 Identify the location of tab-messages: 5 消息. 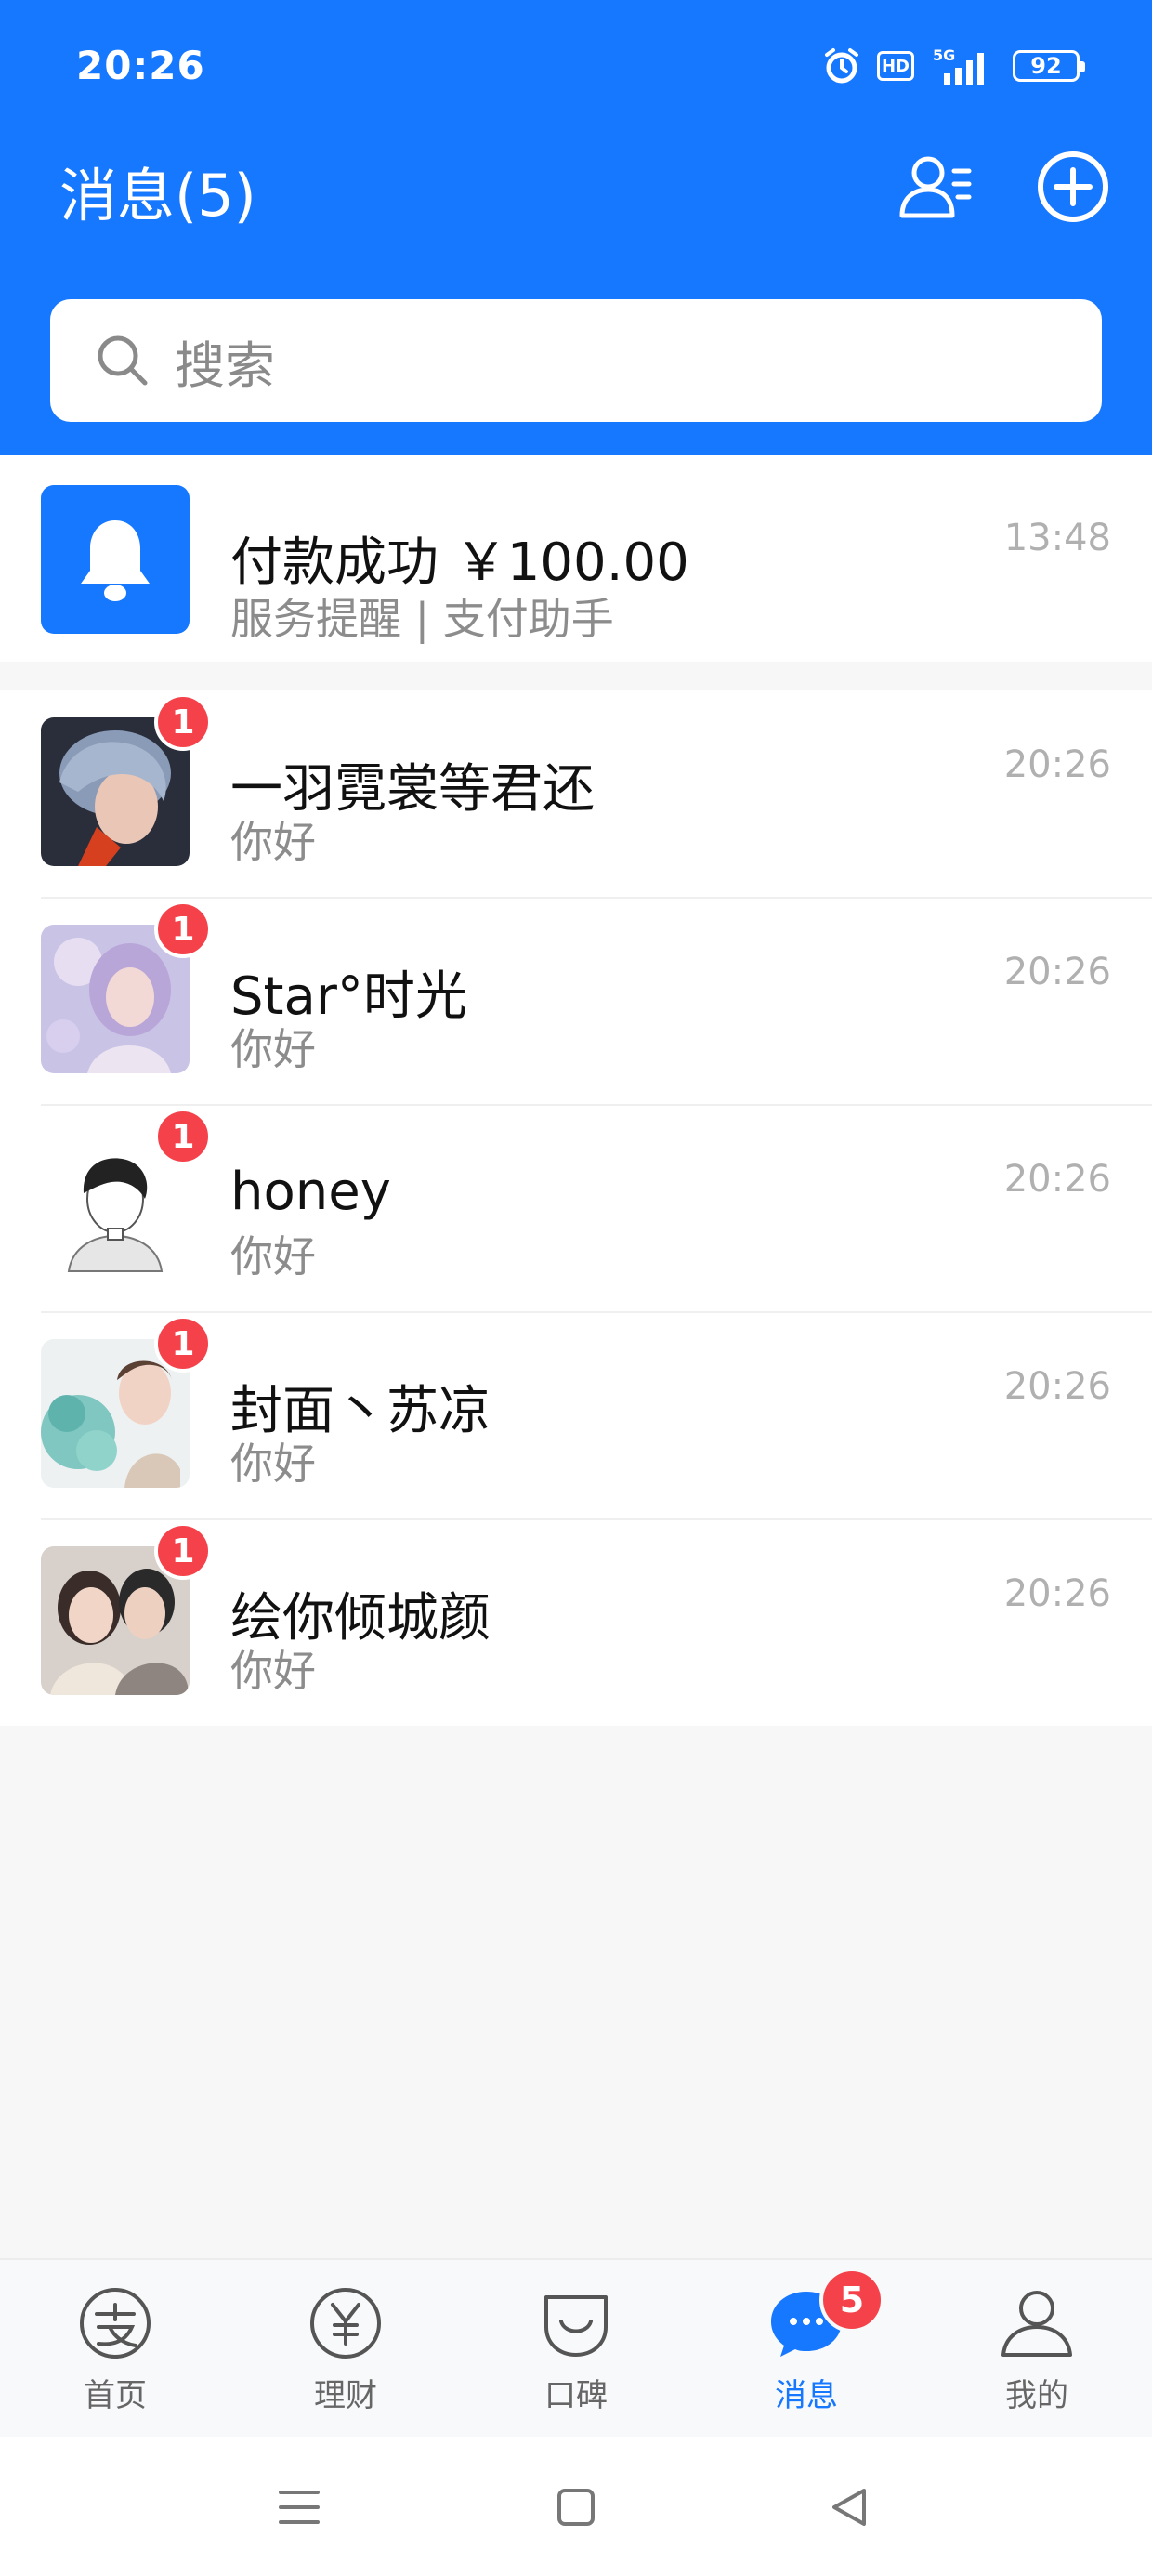
(806, 2348).